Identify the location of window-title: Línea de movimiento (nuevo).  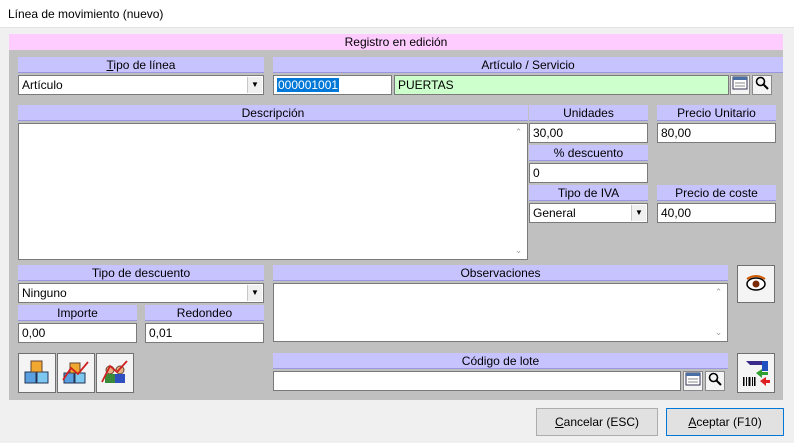
(86, 14).